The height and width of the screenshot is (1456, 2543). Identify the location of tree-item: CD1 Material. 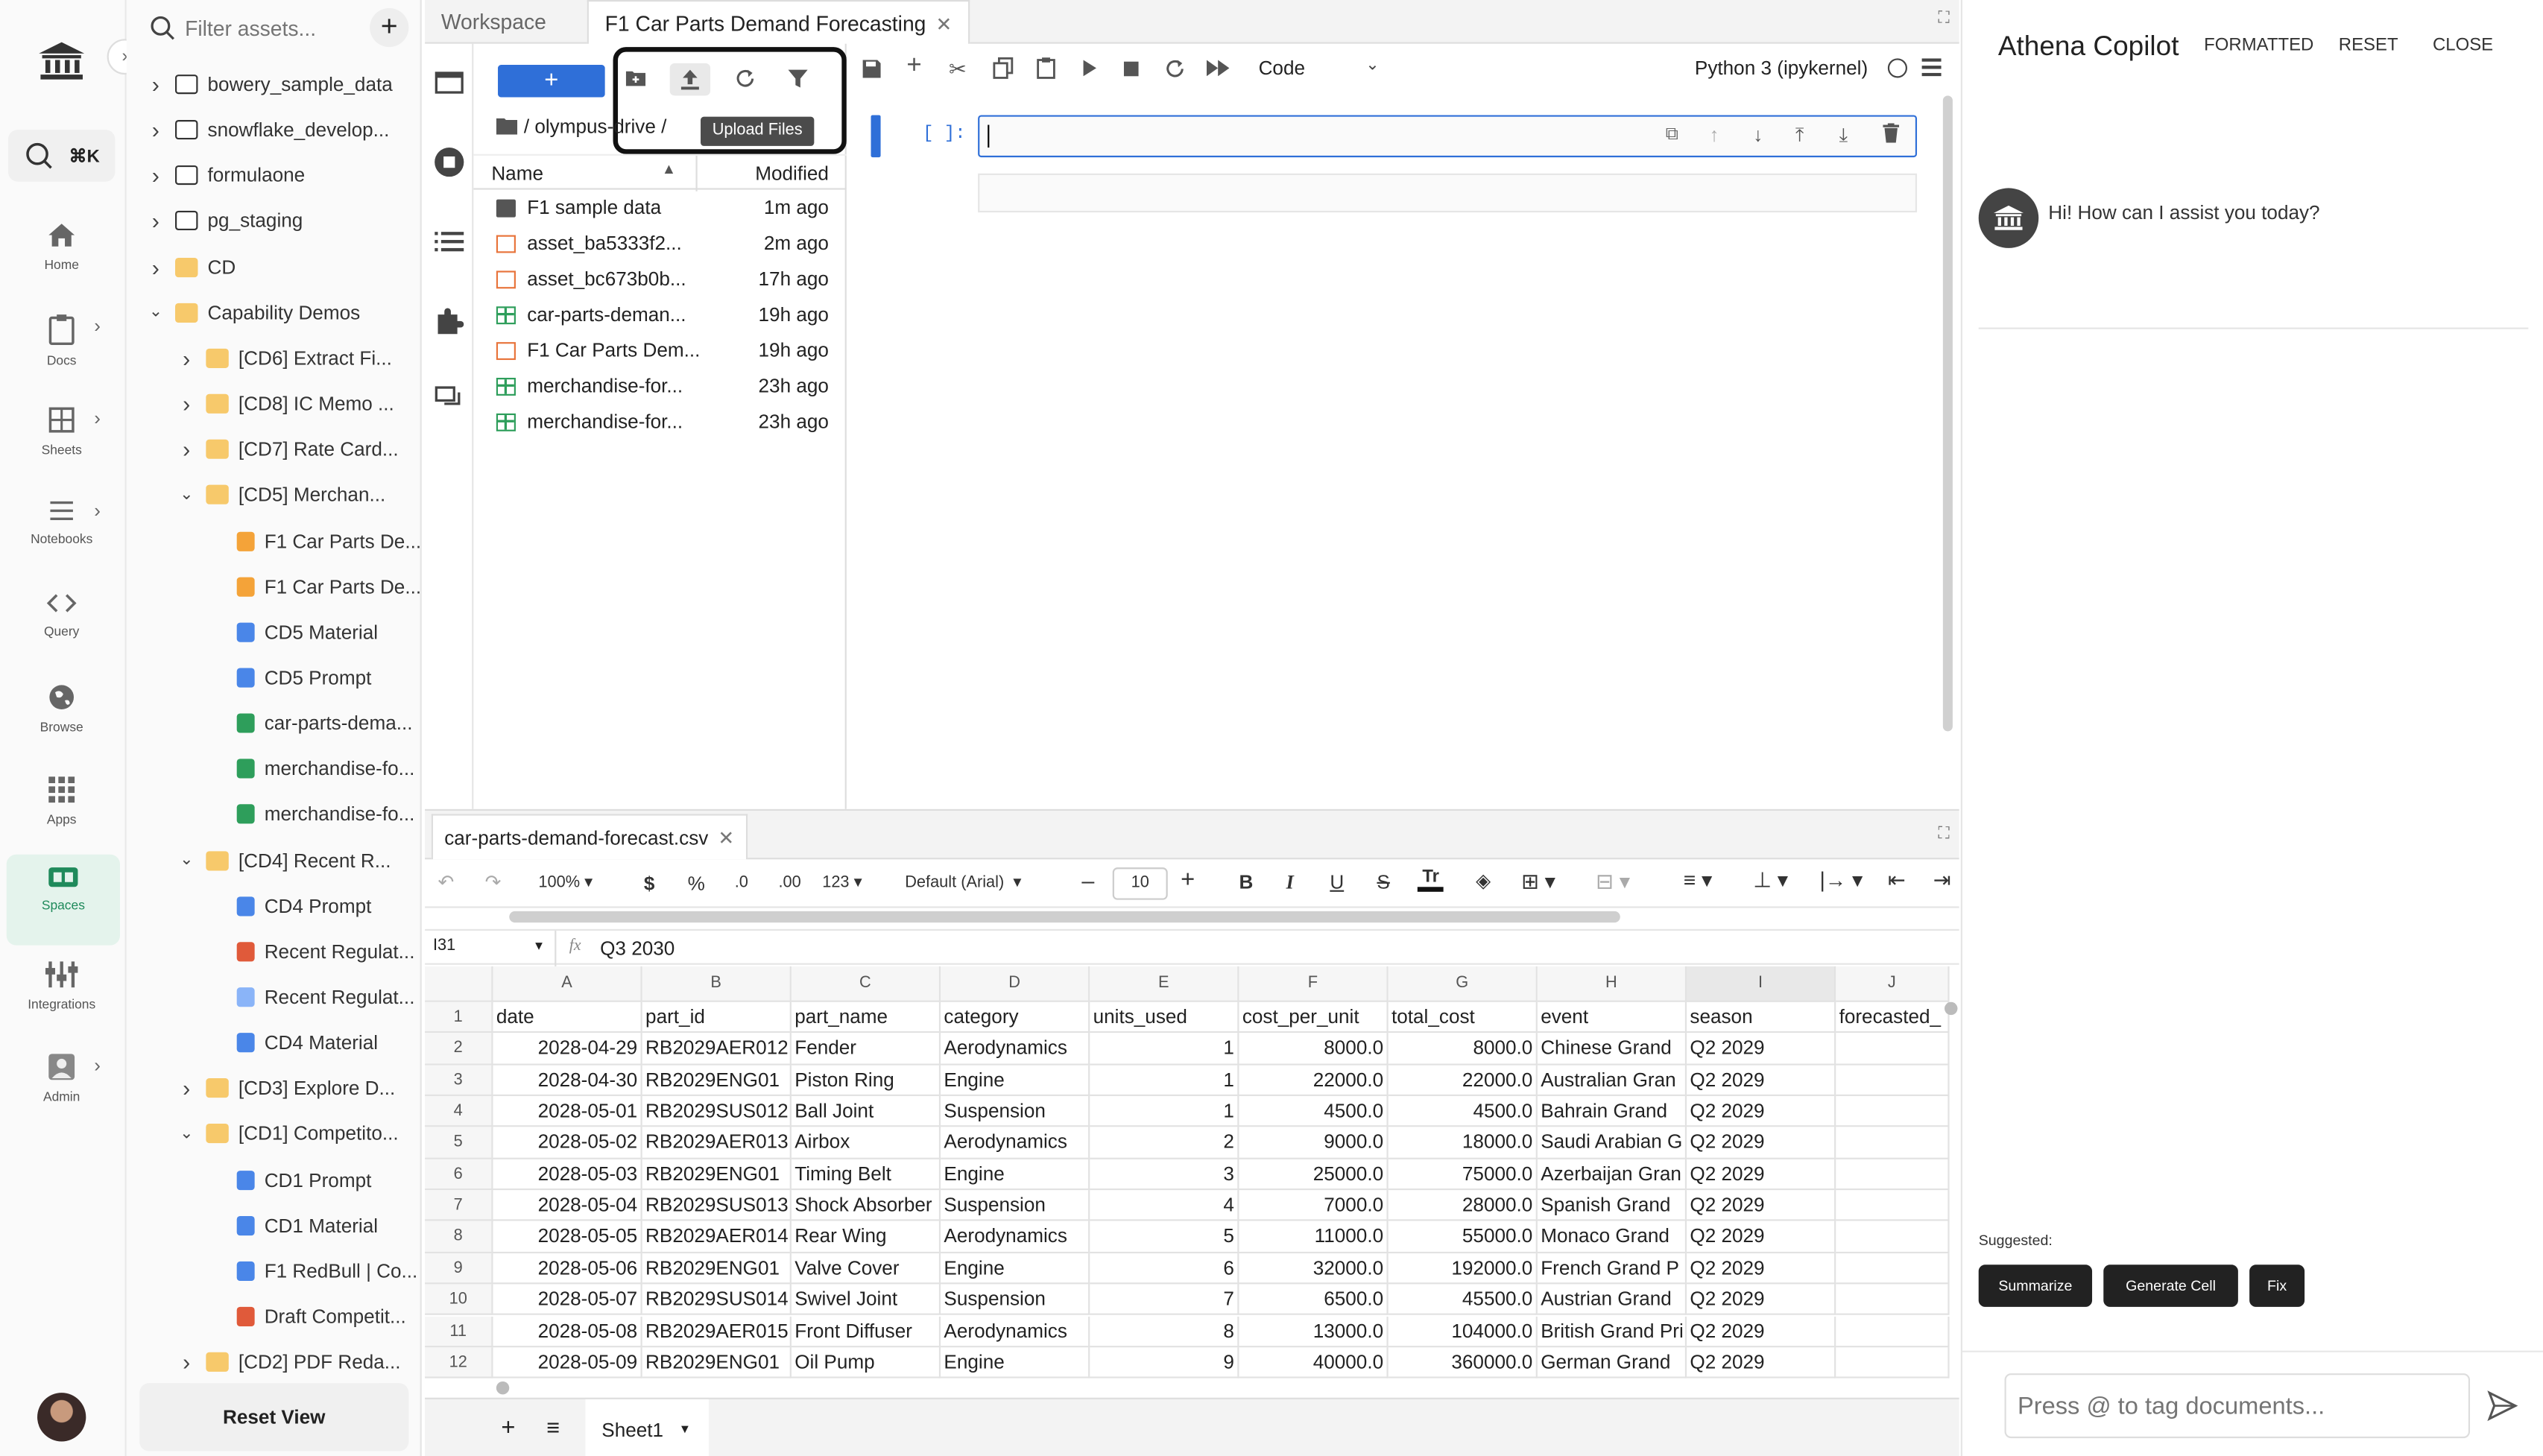
(274, 1225).